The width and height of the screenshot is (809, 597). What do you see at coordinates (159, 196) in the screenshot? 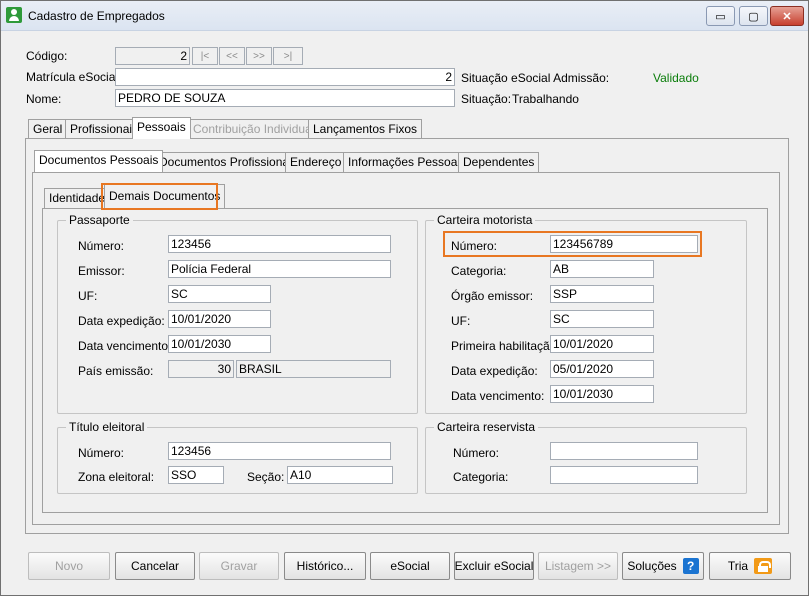
I see `demais-documentos-highlight` at bounding box center [159, 196].